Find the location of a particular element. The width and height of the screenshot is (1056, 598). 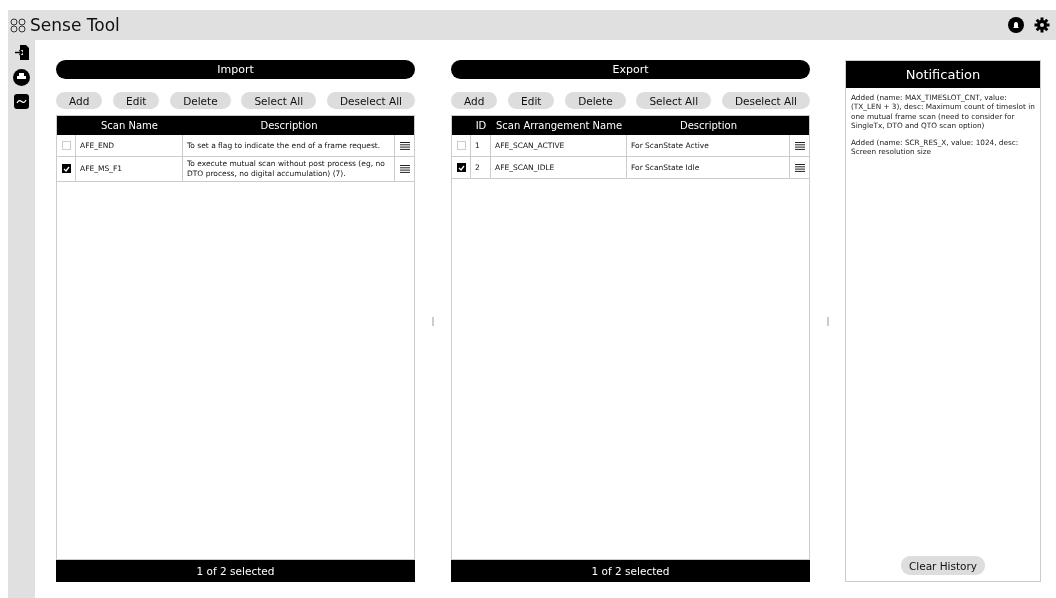

panel-title: Import is located at coordinates (235, 69).